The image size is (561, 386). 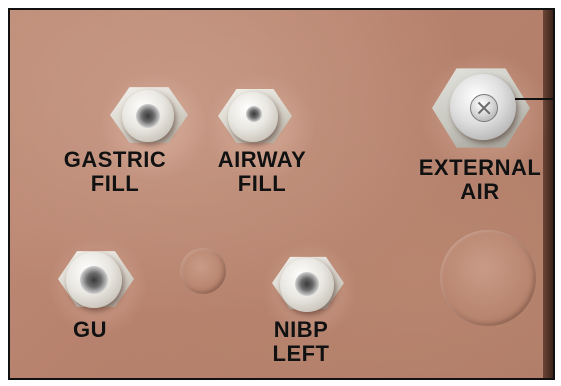 I want to click on external-air-leader-line, so click(x=535, y=99).